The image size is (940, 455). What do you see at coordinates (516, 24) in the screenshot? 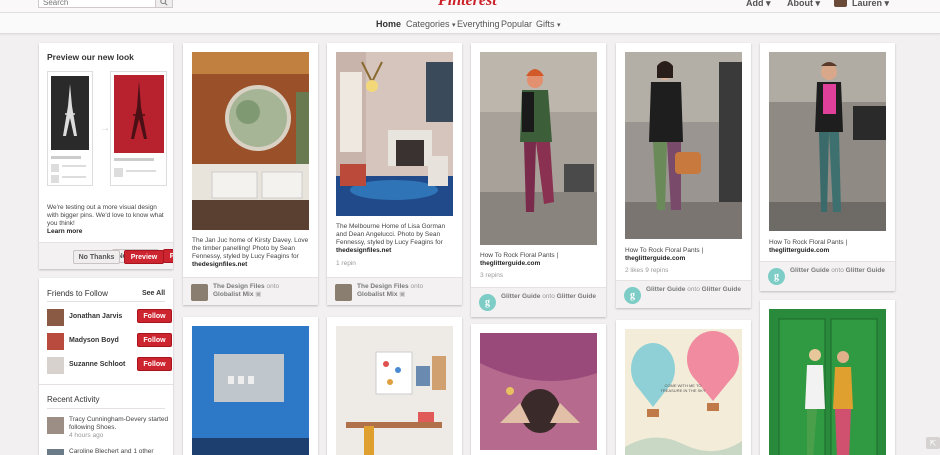
I see `nav-popular: Popular` at bounding box center [516, 24].